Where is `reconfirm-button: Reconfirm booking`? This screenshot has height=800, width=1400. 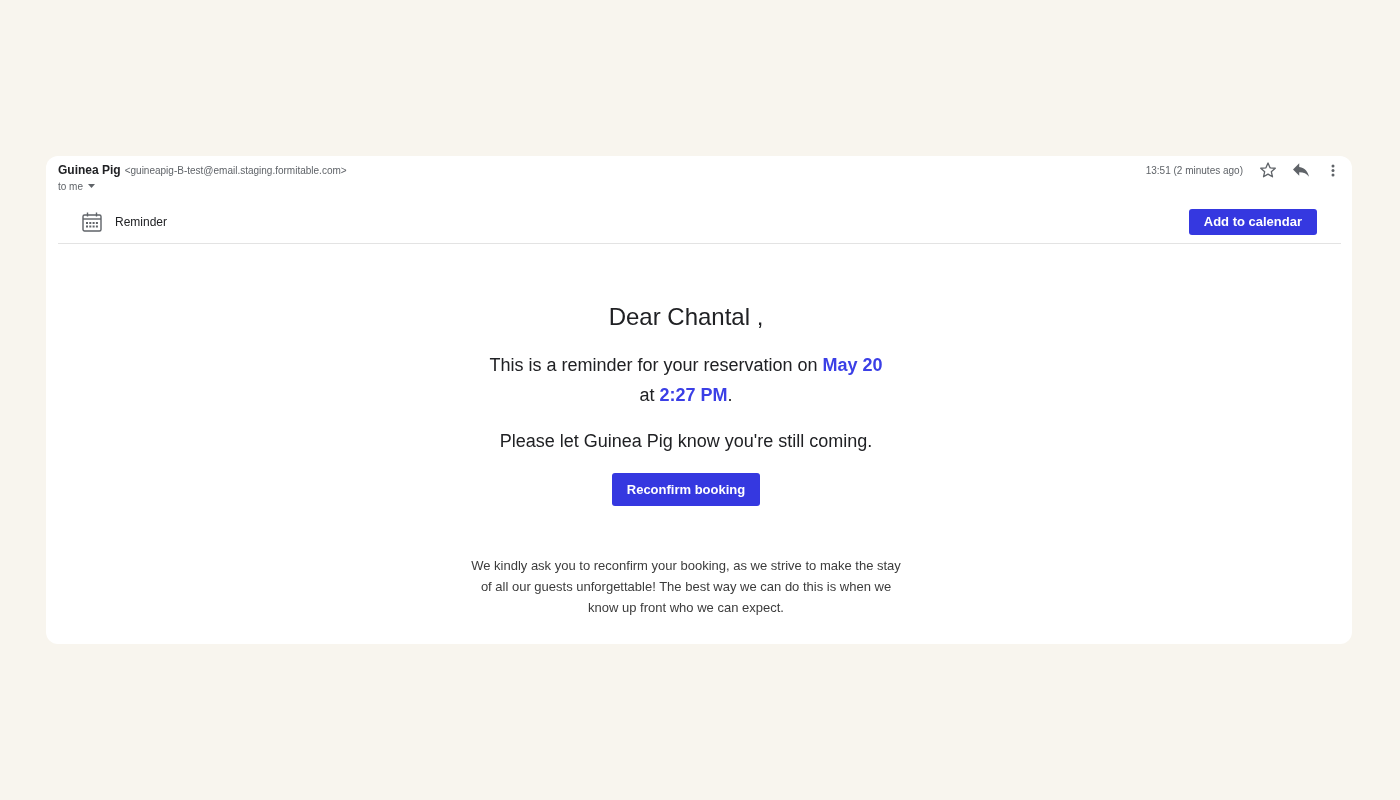 reconfirm-button: Reconfirm booking is located at coordinates (686, 489).